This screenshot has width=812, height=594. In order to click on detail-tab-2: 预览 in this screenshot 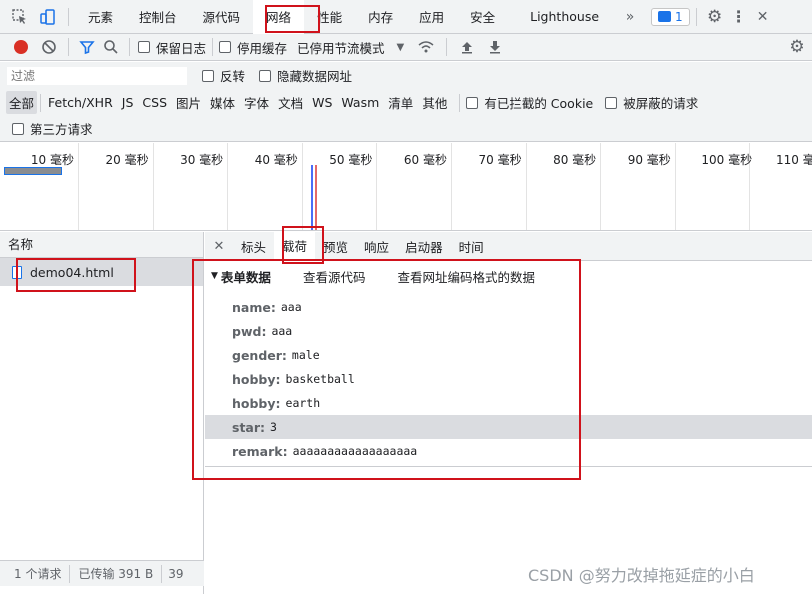, I will do `click(335, 246)`.